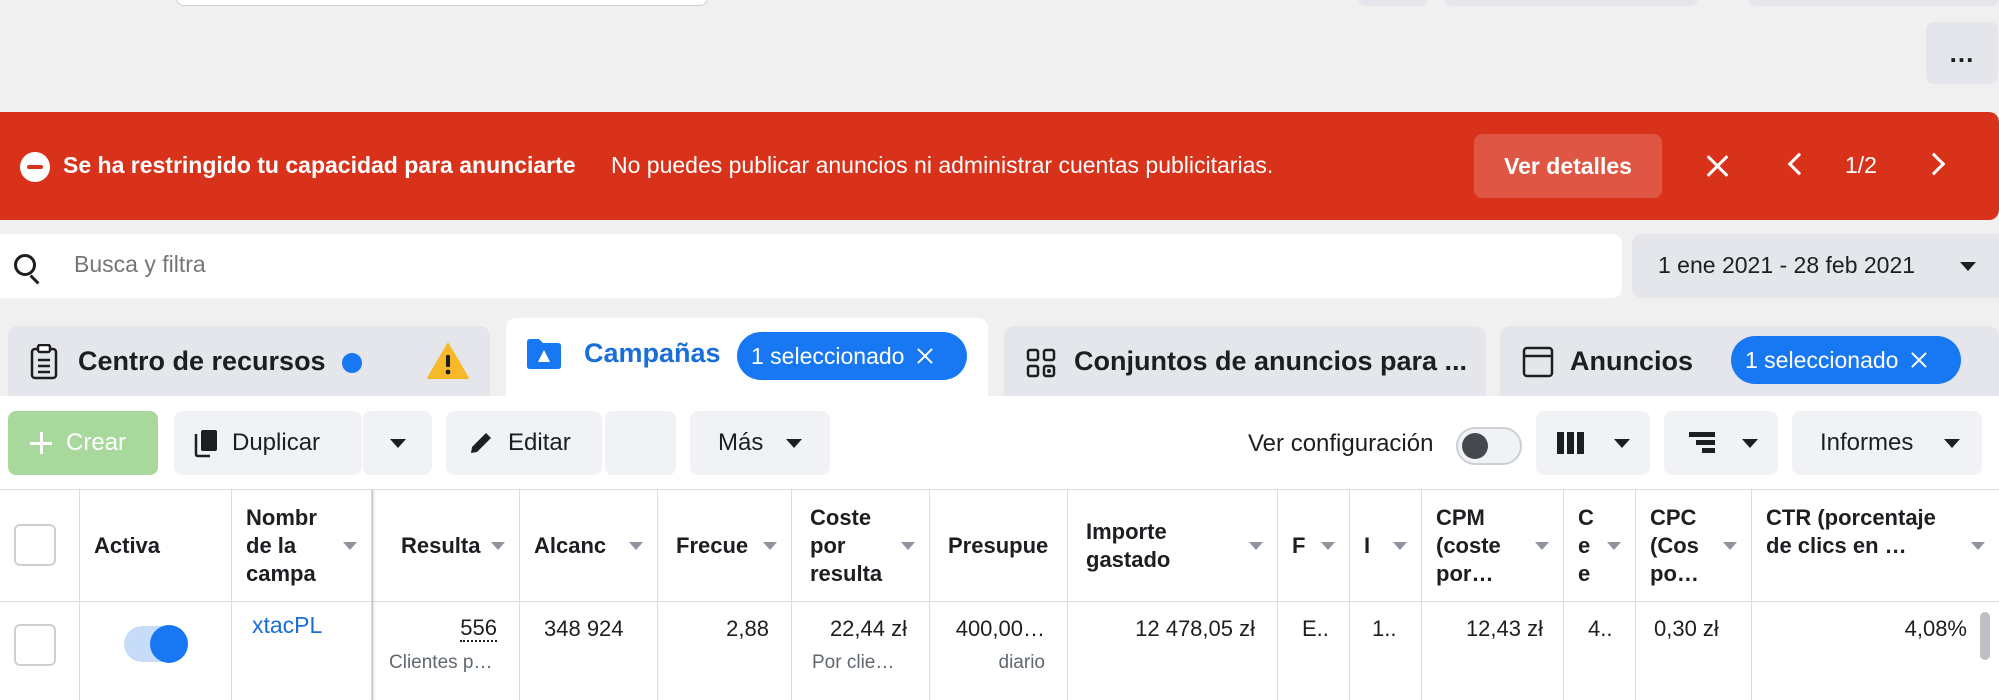 This screenshot has width=1999, height=700. Describe the element at coordinates (1787, 265) in the screenshot. I see `date-range-label: 1 ene 2021 - 28 feb 2021` at that location.